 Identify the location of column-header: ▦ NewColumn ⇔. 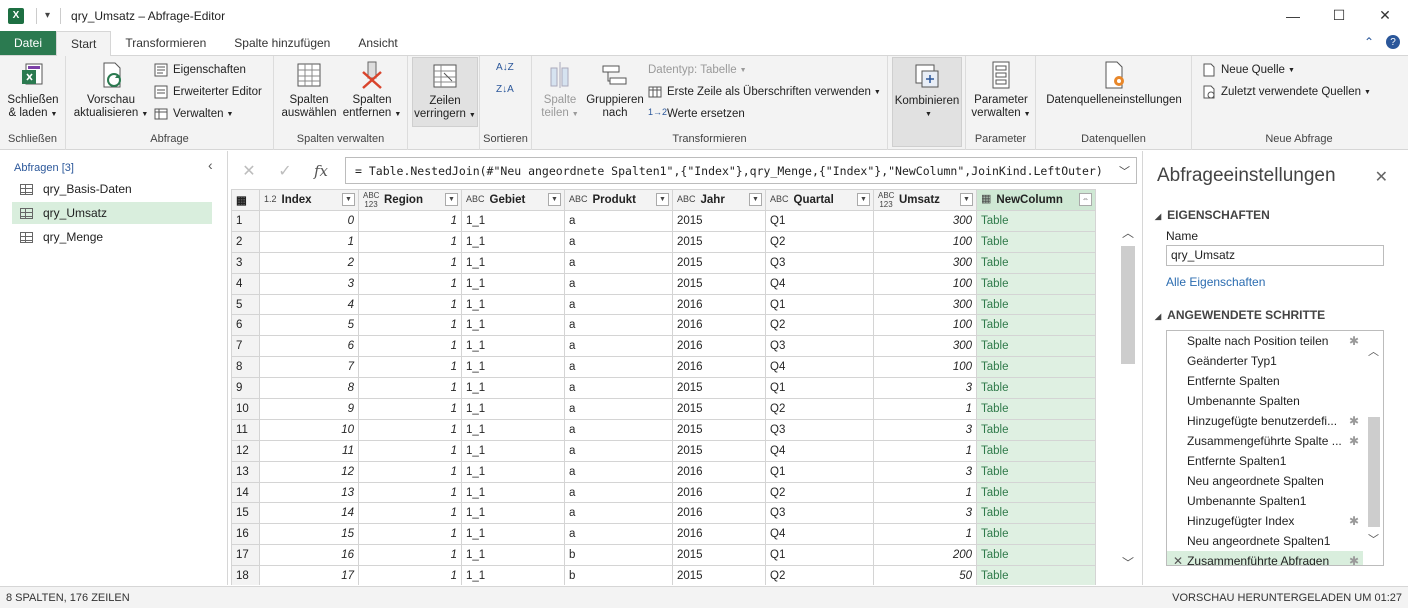
(1036, 200).